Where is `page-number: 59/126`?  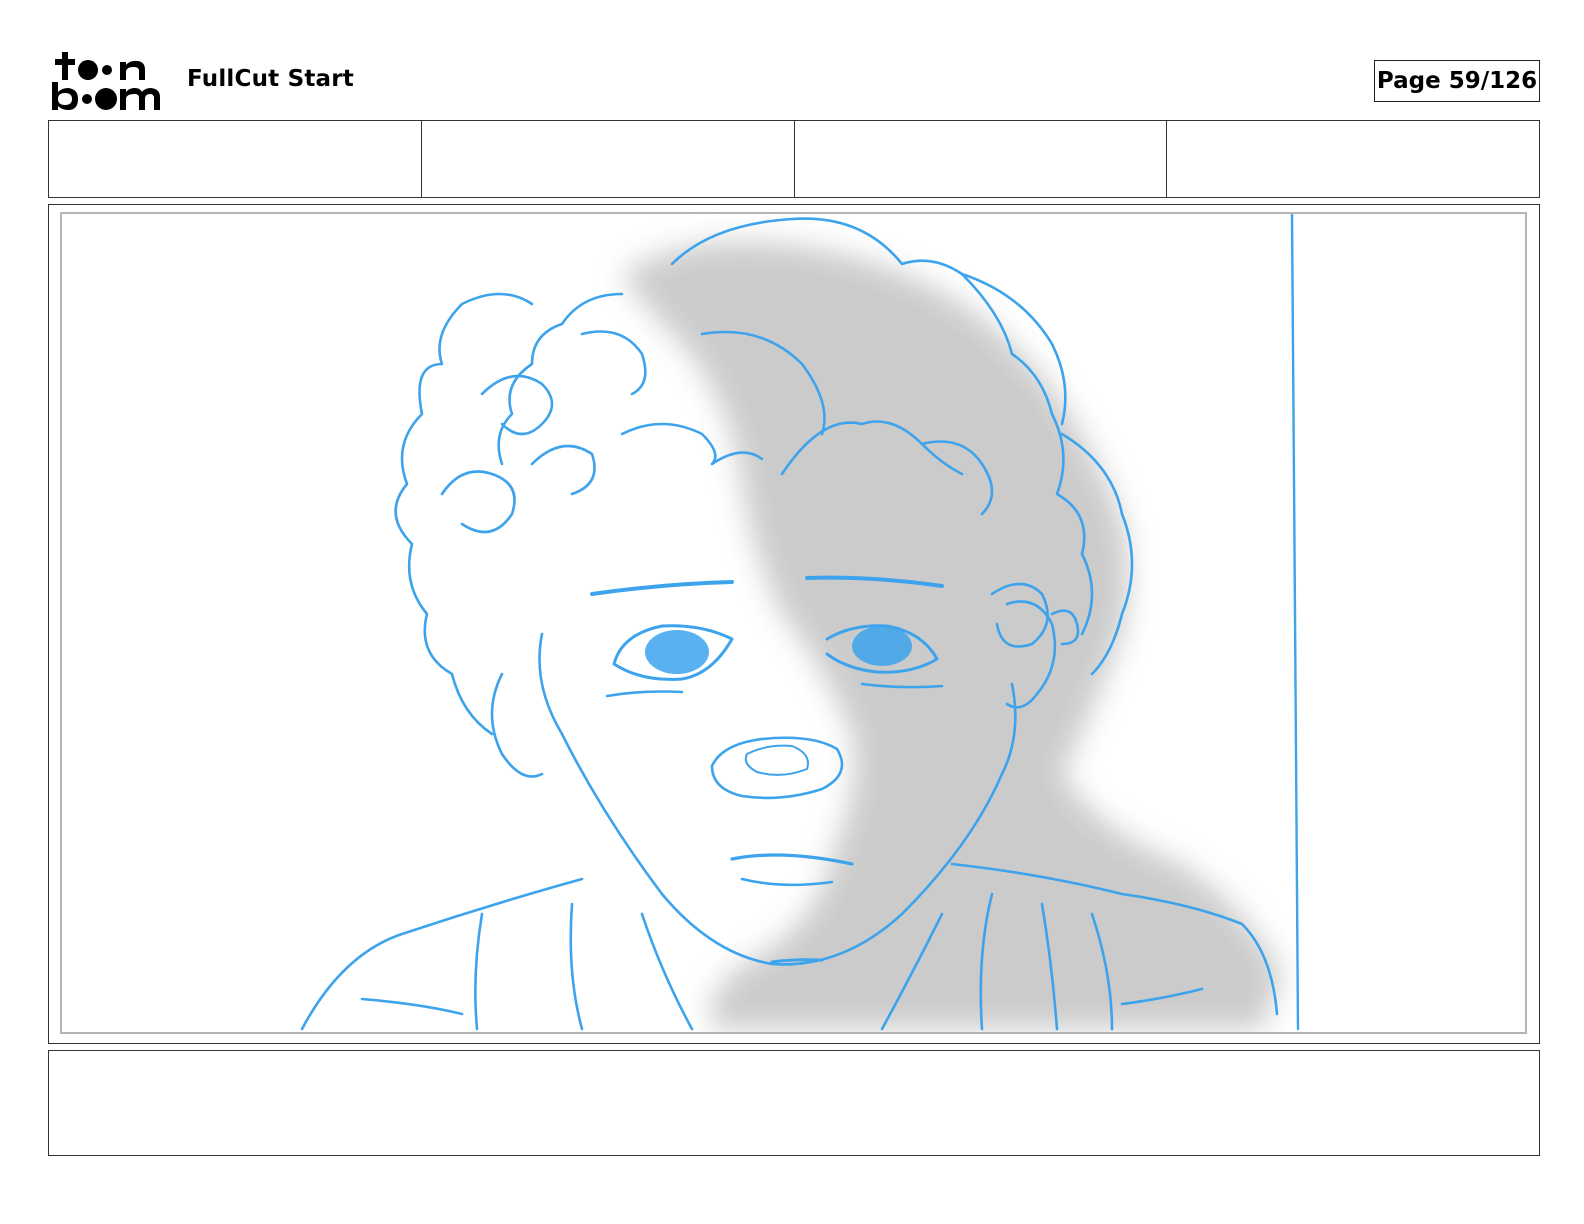
page-number: 59/126 is located at coordinates (1493, 81).